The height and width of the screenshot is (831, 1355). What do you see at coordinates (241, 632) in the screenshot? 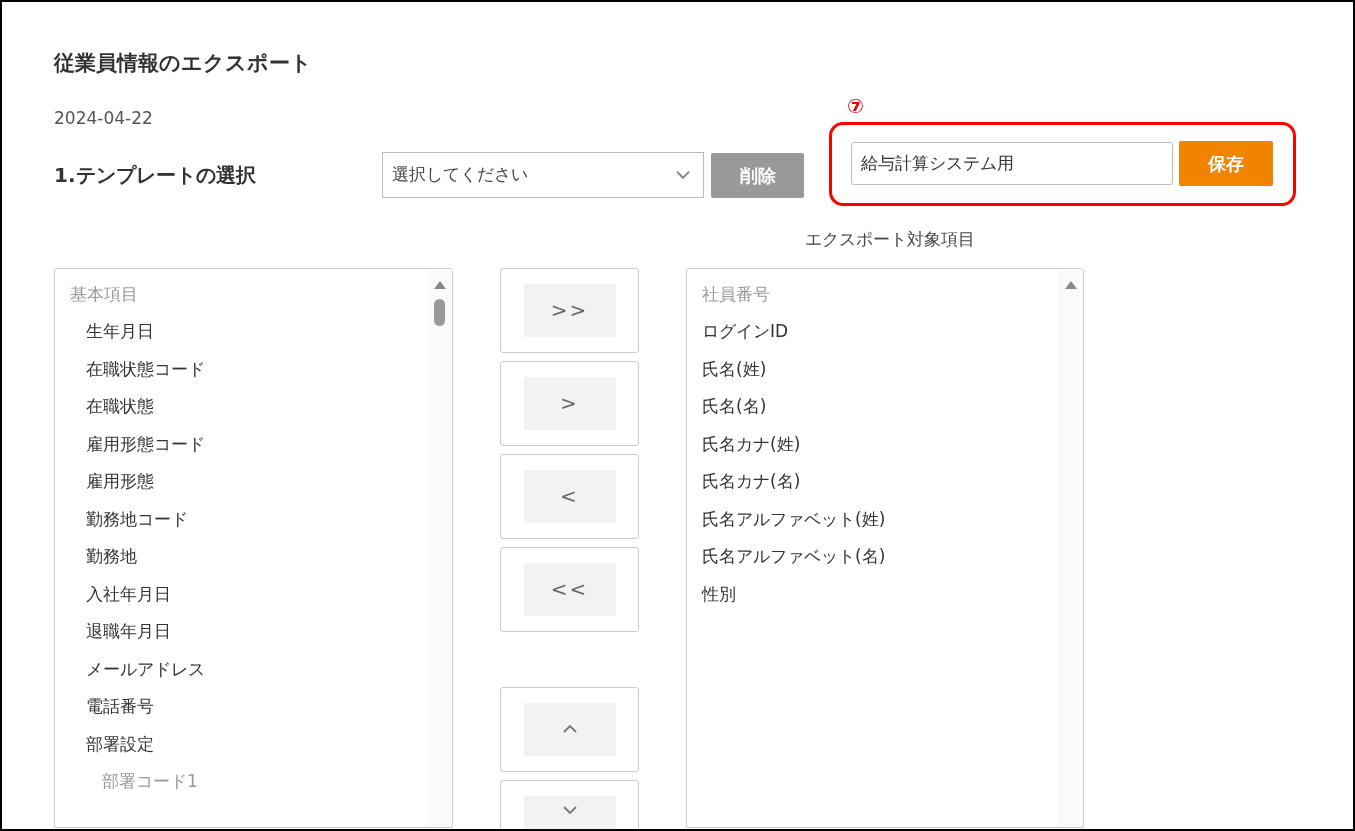
I see `list-item: 退職年月日` at bounding box center [241, 632].